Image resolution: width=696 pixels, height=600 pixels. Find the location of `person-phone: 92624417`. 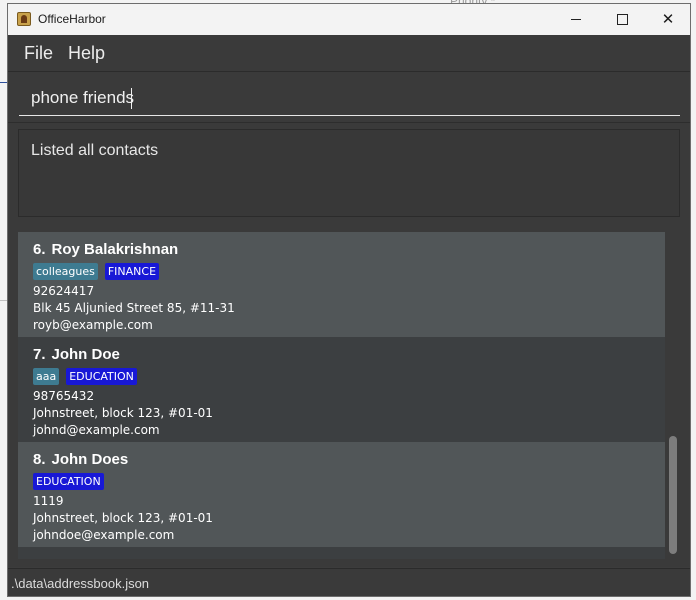

person-phone: 92624417 is located at coordinates (64, 291).